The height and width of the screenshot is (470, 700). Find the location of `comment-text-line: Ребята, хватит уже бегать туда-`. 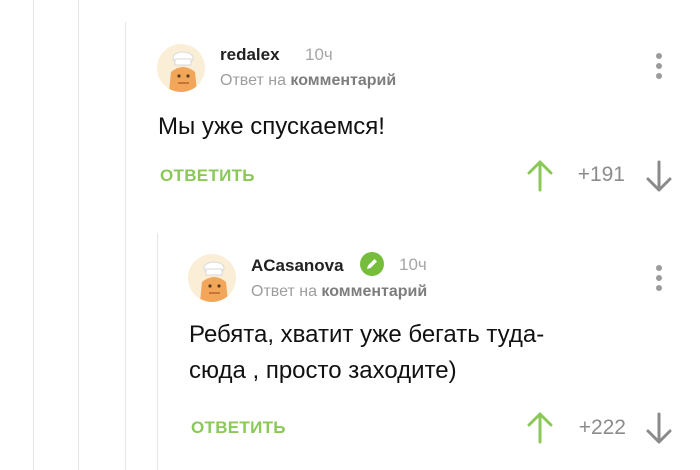

comment-text-line: Ребята, хватит уже бегать туда- is located at coordinates (367, 334).